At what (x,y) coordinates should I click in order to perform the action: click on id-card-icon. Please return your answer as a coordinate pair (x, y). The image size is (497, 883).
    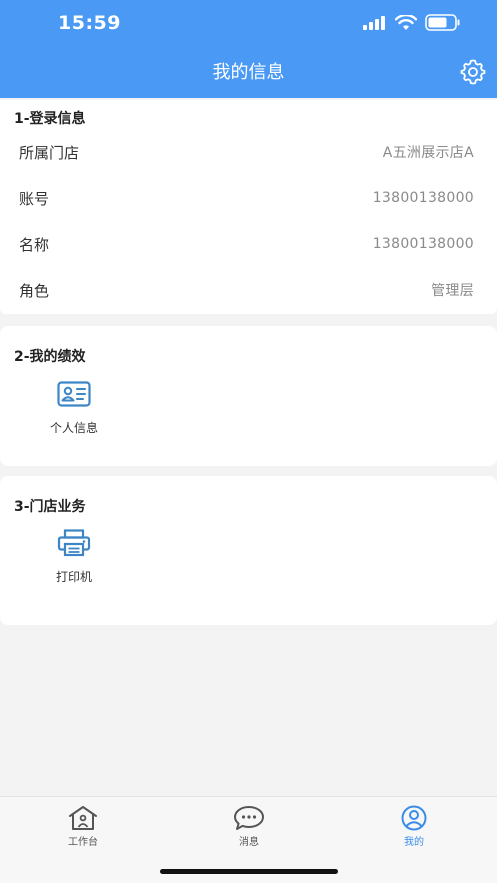
    Looking at the image, I should click on (74, 394).